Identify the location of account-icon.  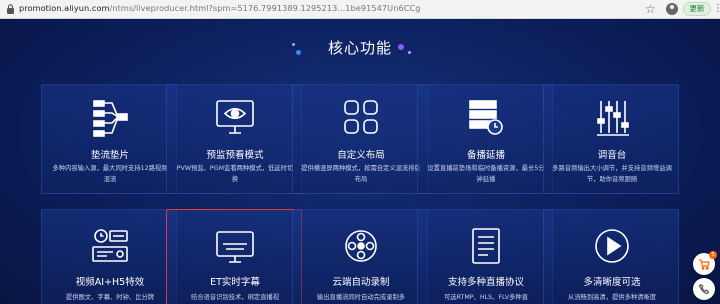
(672, 9).